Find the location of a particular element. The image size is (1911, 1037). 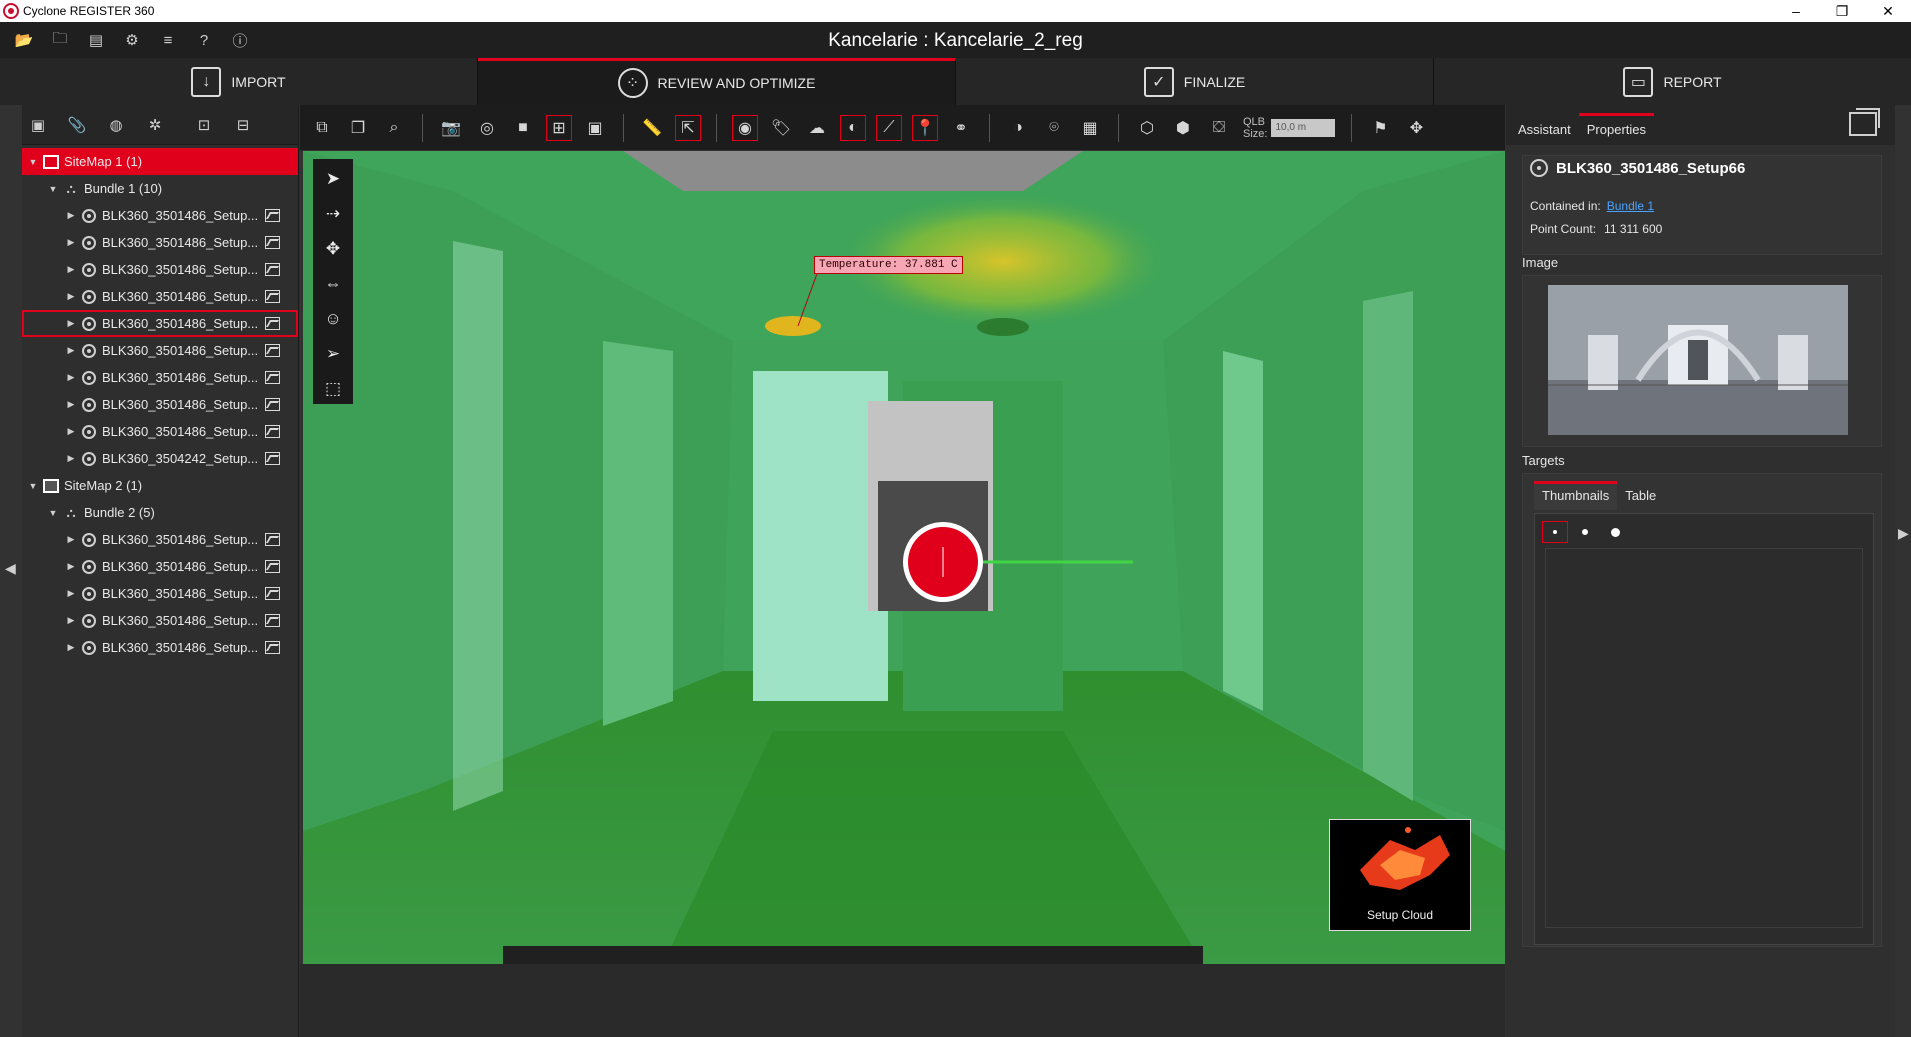

contained-in-link: Bundle 1 is located at coordinates (1630, 206).